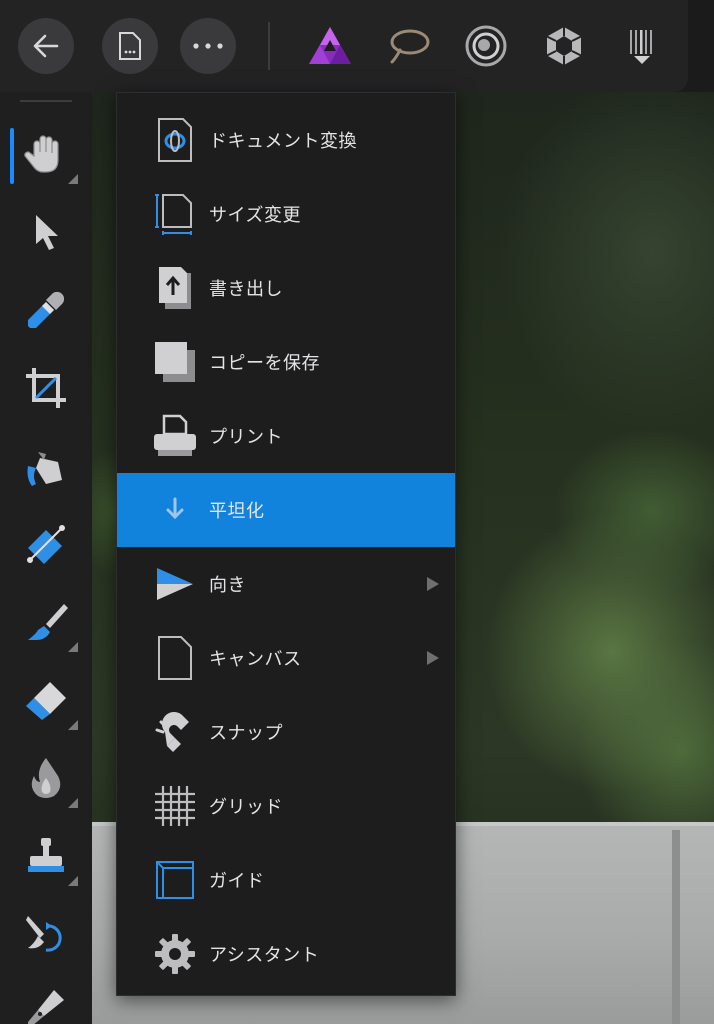 The width and height of the screenshot is (714, 1024). I want to click on crop-tool, so click(46, 388).